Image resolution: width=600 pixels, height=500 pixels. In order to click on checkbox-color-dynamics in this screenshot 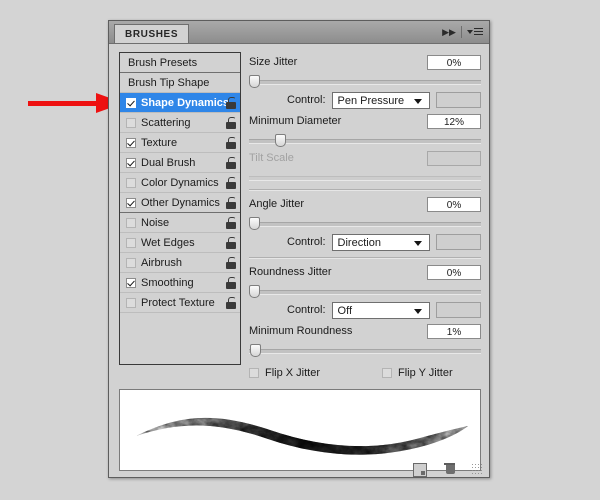, I will do `click(131, 182)`.